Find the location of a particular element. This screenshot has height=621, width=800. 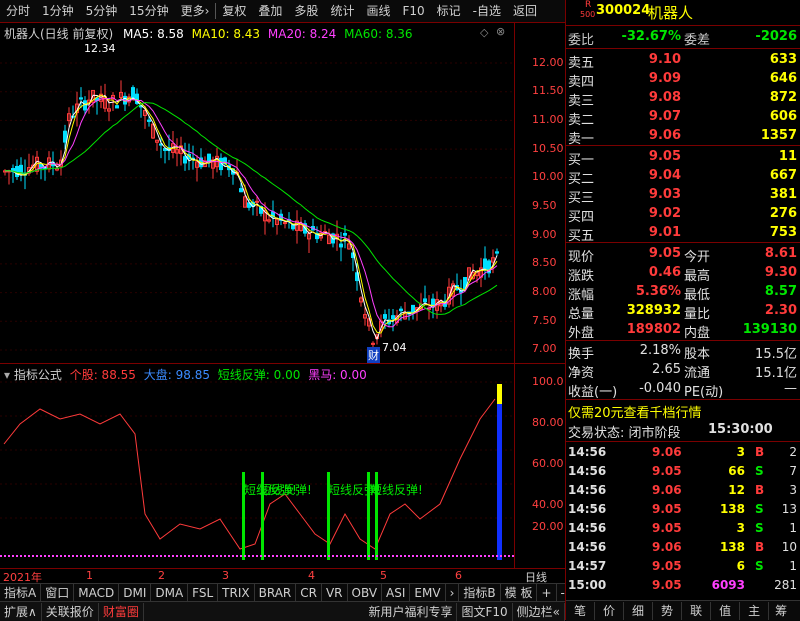

toolbar-zixuan: -自选 is located at coordinates (487, 11).